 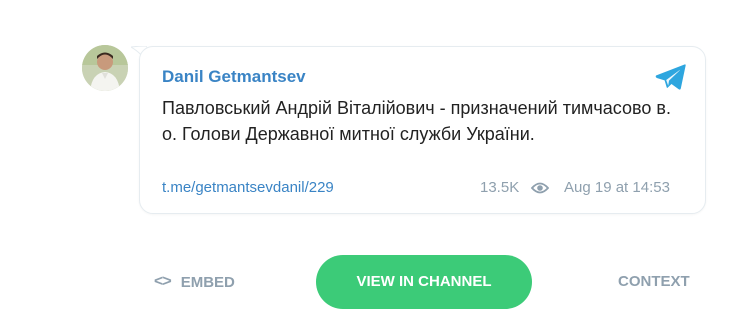 What do you see at coordinates (540, 188) in the screenshot?
I see `eye-icon` at bounding box center [540, 188].